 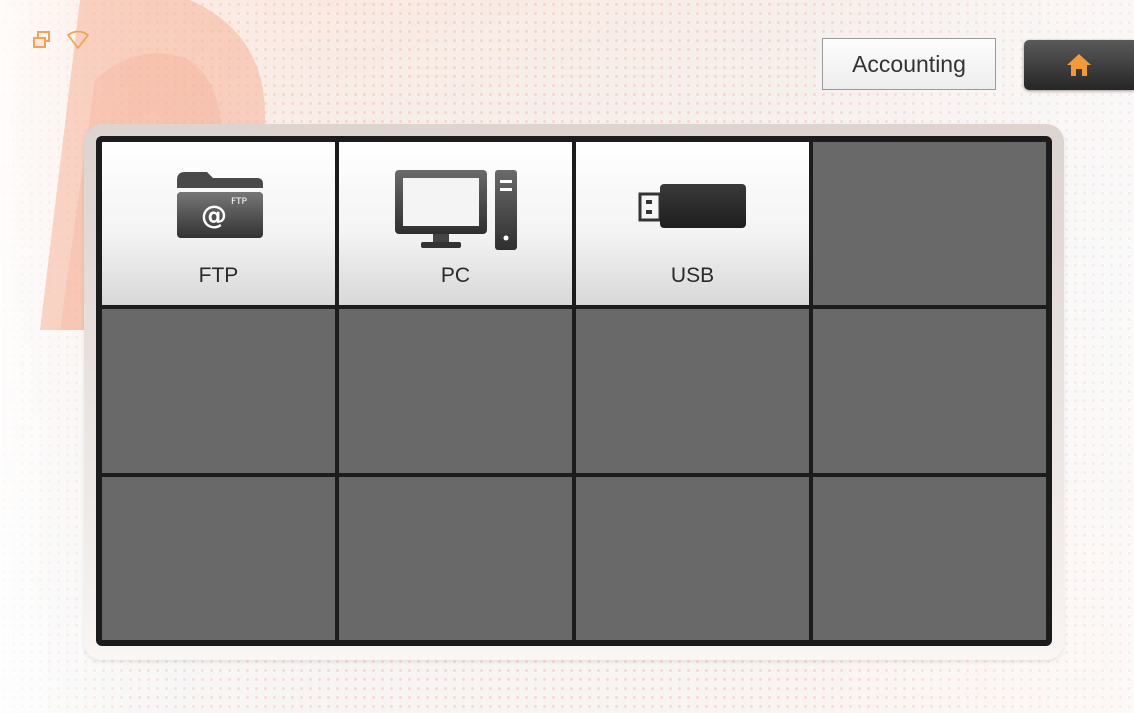 I want to click on tile-label: USB, so click(x=692, y=275).